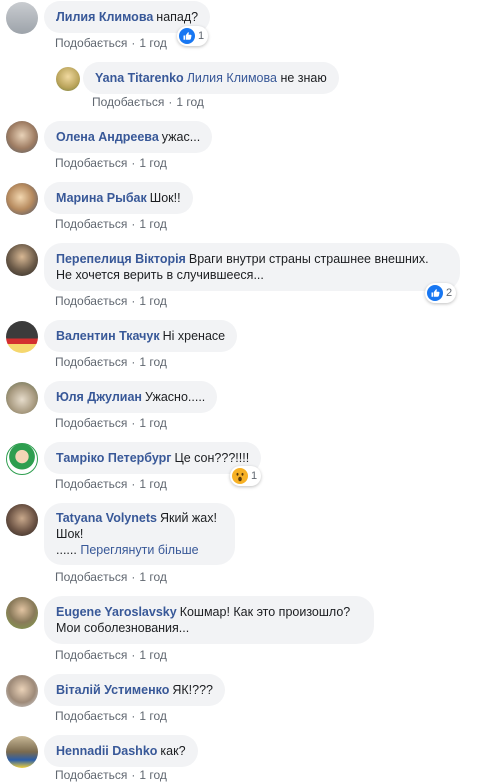 The height and width of the screenshot is (784, 490). Describe the element at coordinates (106, 518) in the screenshot. I see `comment-author: Tatyana Volynets` at that location.